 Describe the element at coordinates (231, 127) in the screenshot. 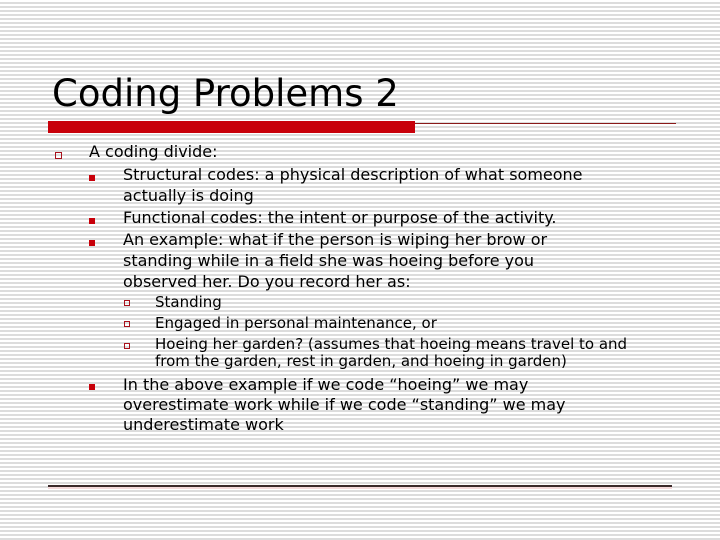

I see `title-accent-bar` at that location.